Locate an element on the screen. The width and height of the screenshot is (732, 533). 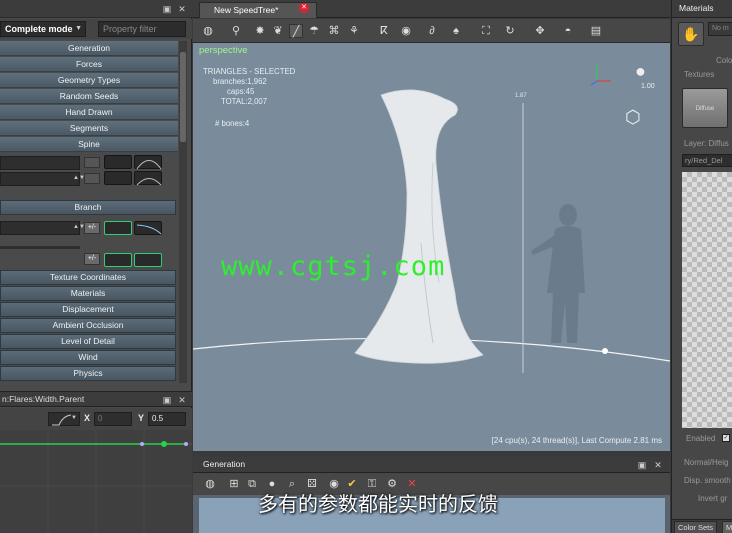
section-displacement: Displacement is located at coordinates (88, 309).